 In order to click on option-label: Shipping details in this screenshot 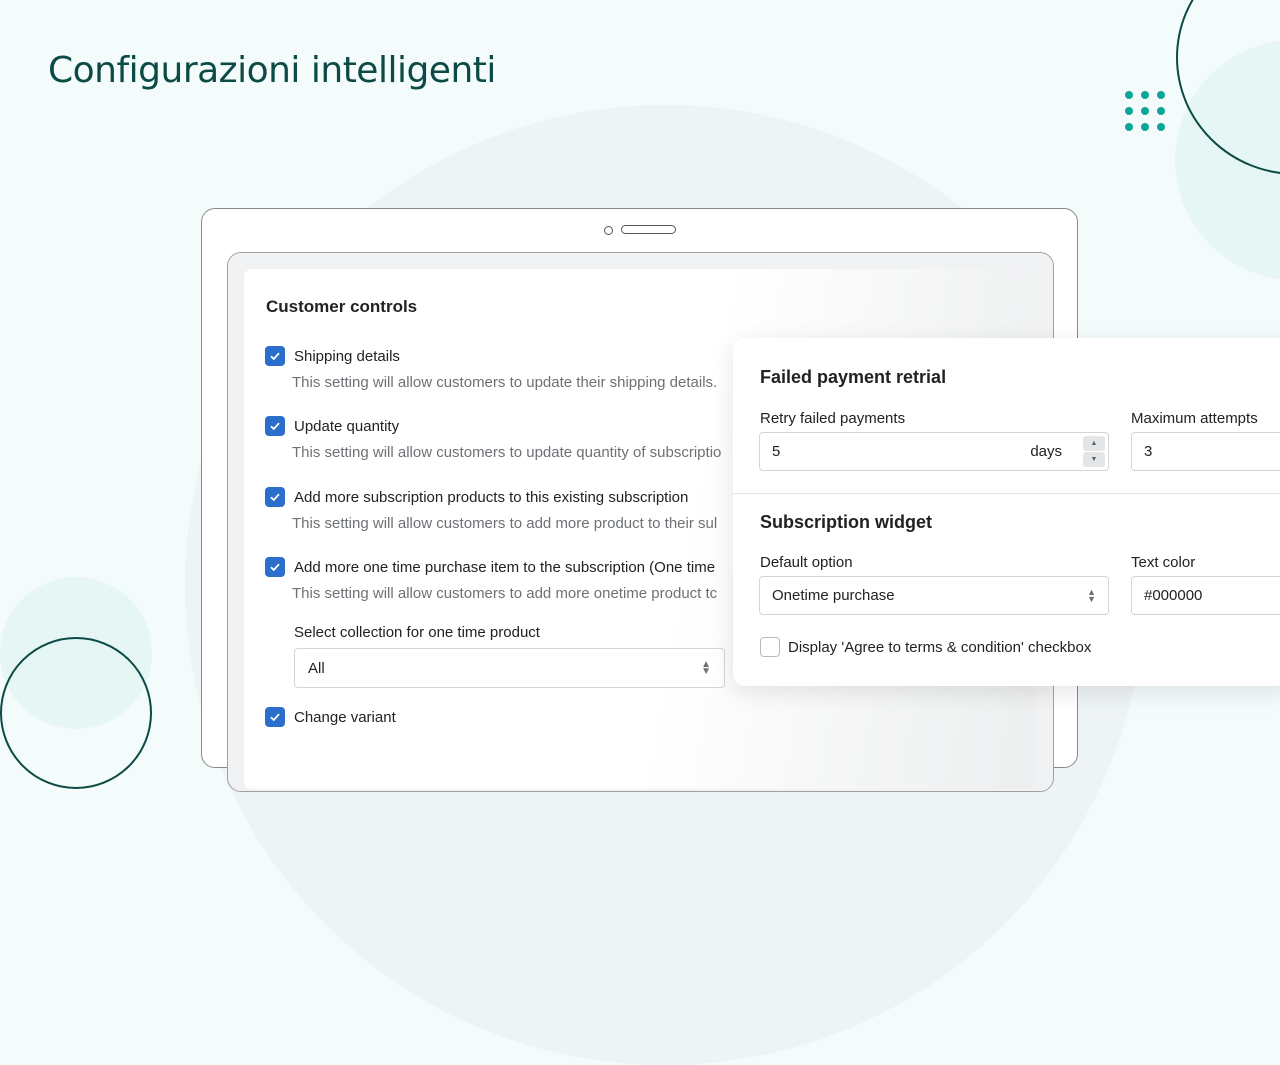, I will do `click(347, 356)`.